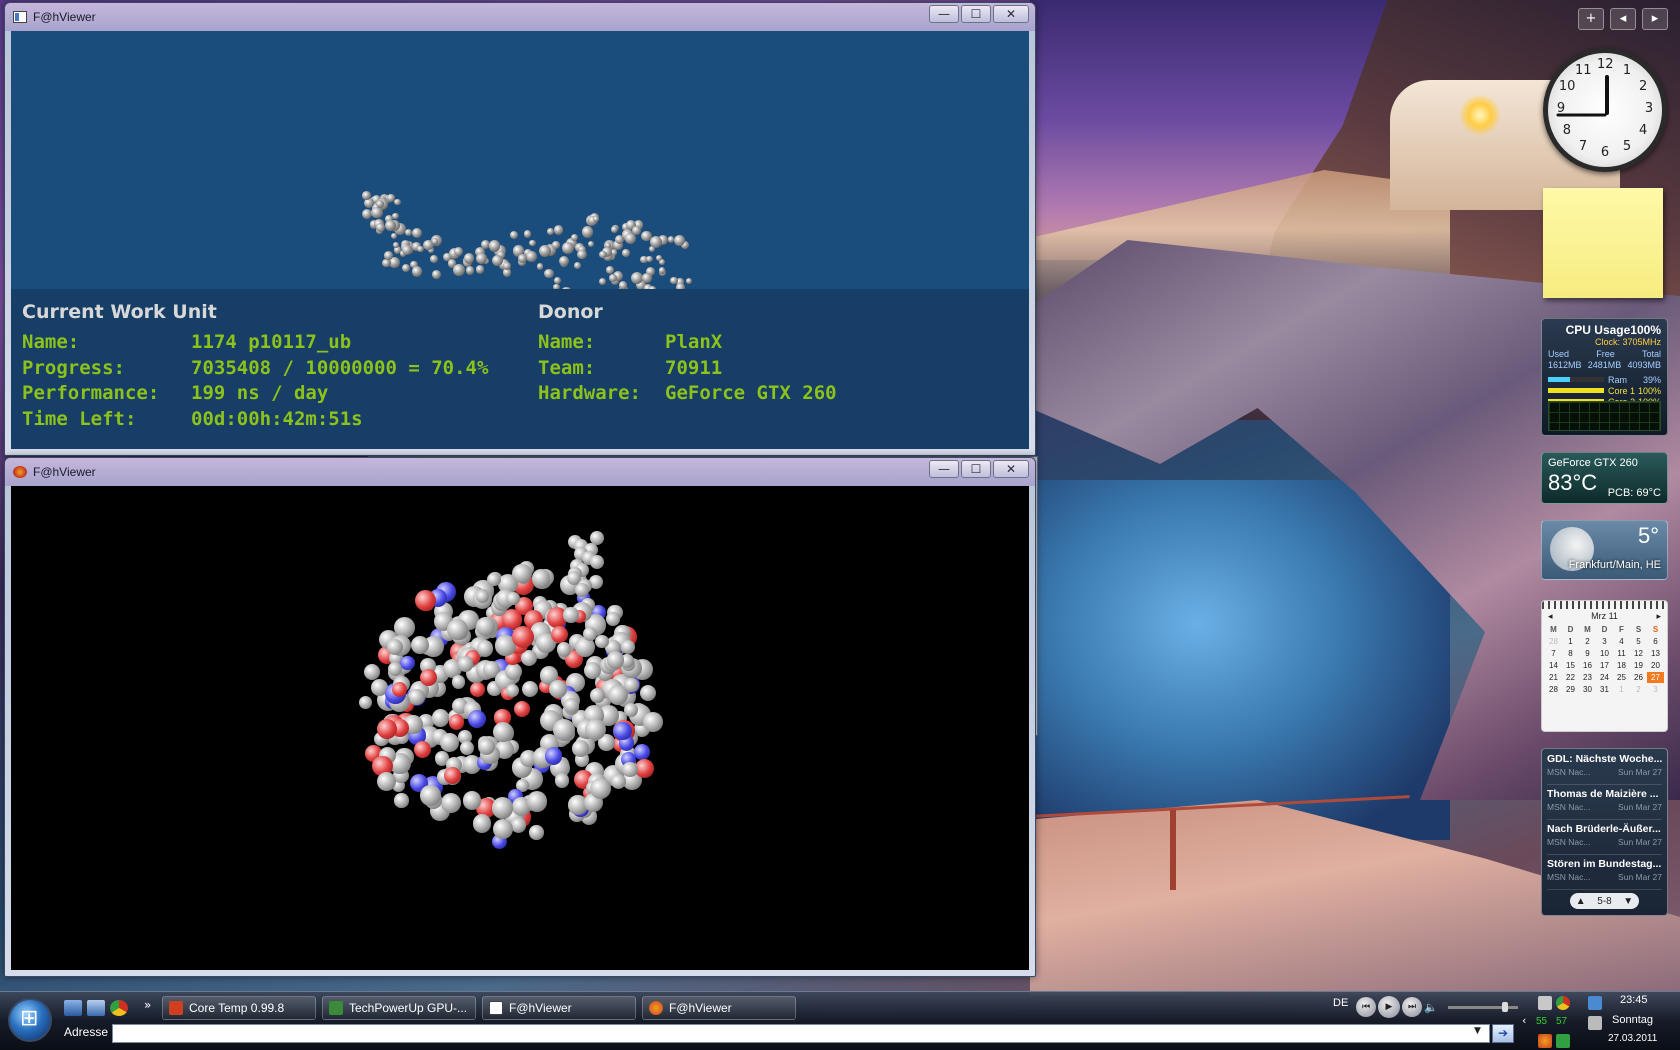  What do you see at coordinates (1655, 653) in the screenshot?
I see `calendar-day: 13` at bounding box center [1655, 653].